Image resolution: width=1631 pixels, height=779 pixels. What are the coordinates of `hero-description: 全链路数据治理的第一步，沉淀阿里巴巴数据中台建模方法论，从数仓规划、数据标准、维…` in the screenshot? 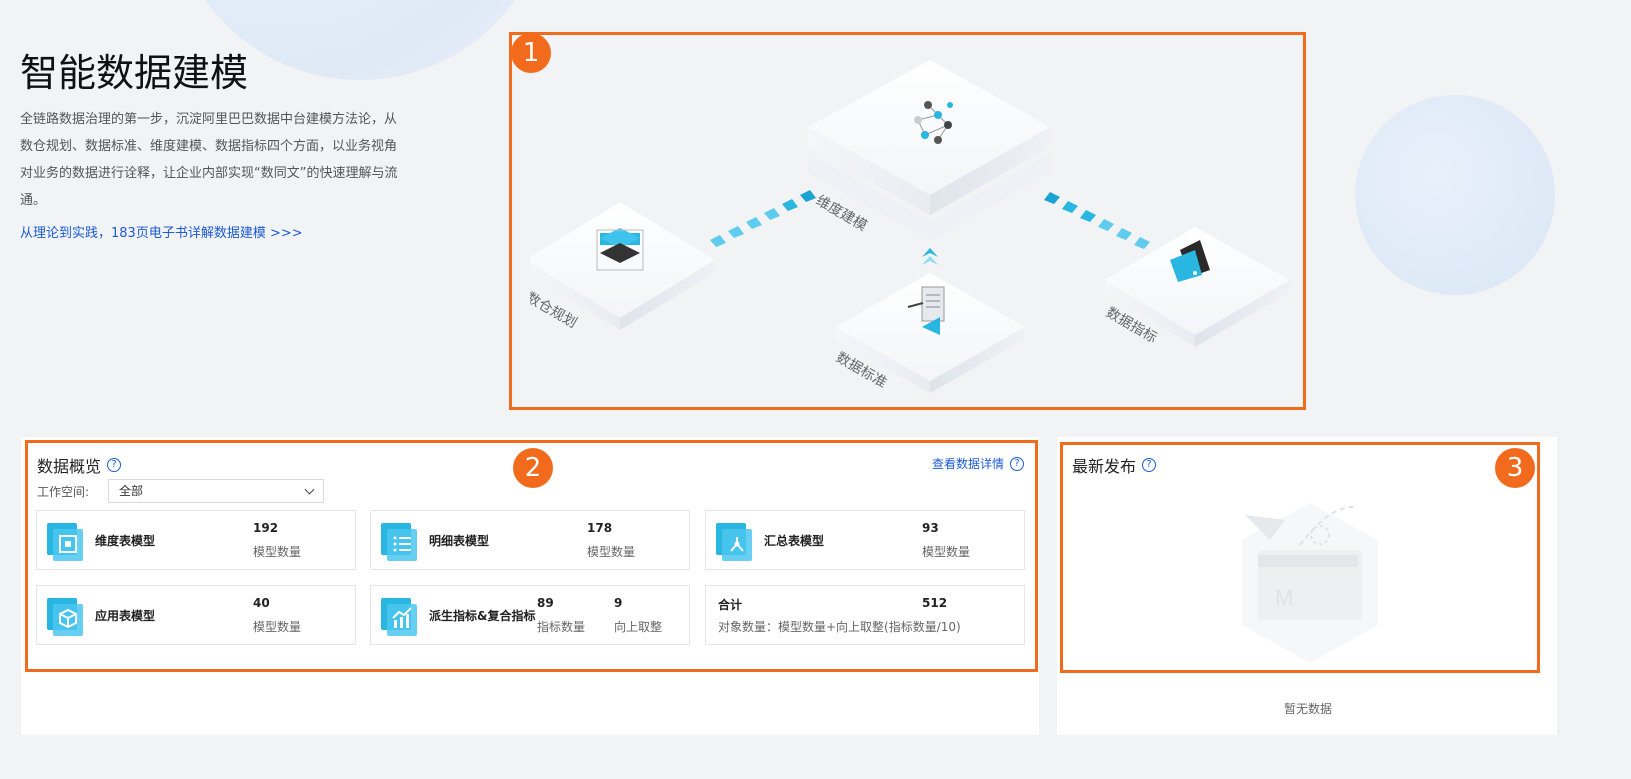 It's located at (209, 160).